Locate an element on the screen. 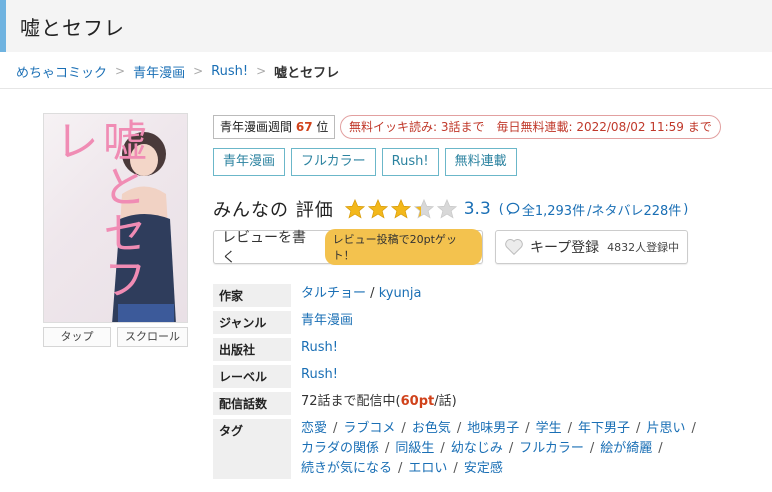 The image size is (772, 492). breadcrumb-current: 嘘とセフレ is located at coordinates (307, 73).